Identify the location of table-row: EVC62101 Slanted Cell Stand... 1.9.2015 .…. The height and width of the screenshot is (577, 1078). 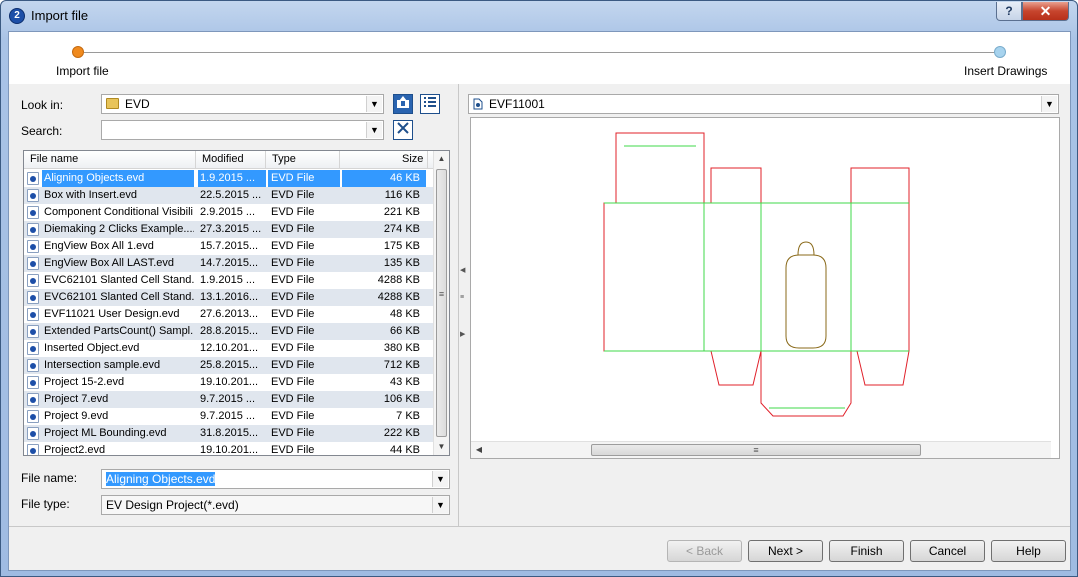
(229, 280).